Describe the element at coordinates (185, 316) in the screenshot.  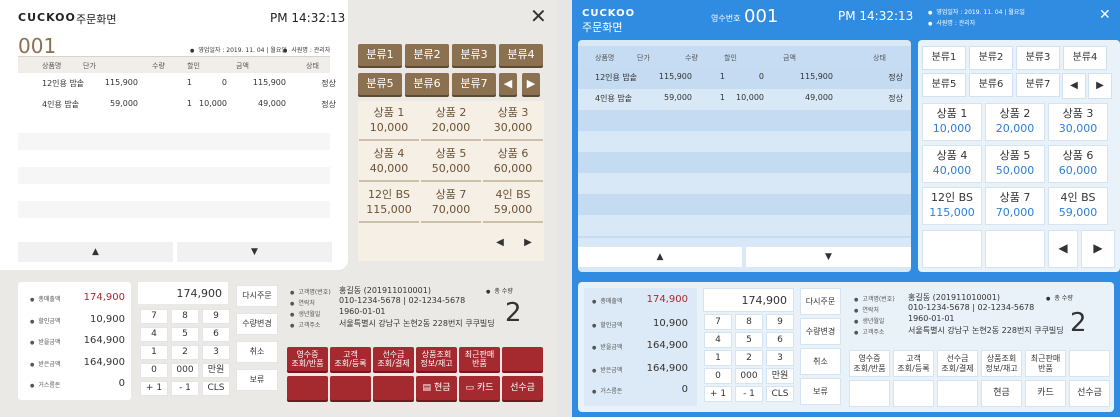
I see `keypad-key: 8` at that location.